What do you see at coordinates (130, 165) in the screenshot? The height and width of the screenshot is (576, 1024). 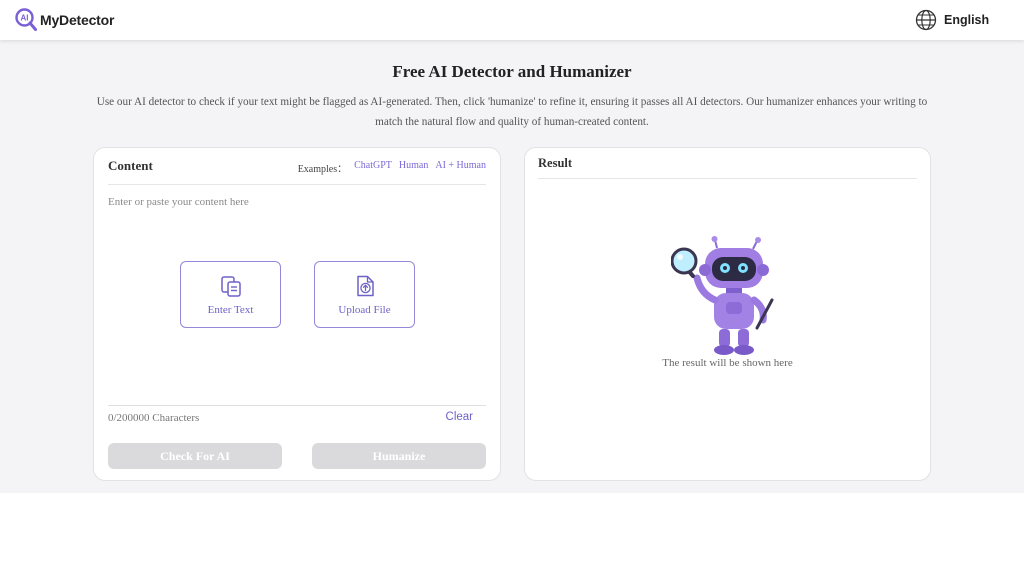 I see `content-panel-title: Content` at bounding box center [130, 165].